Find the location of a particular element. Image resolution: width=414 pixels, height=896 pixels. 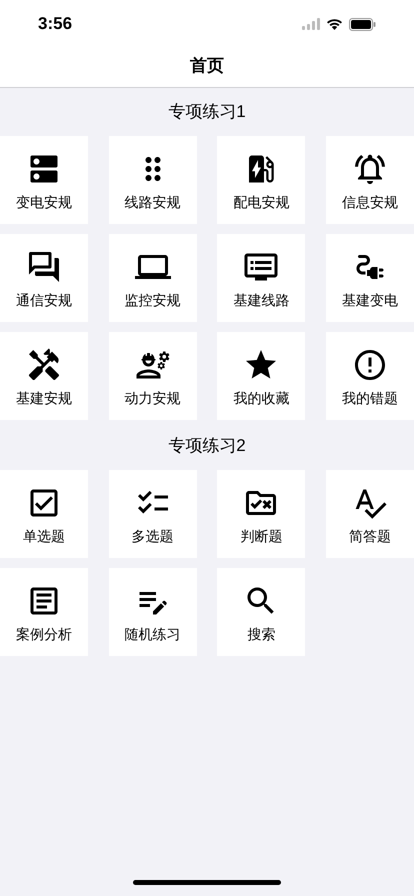

category-tile: 监控安规 is located at coordinates (152, 278).